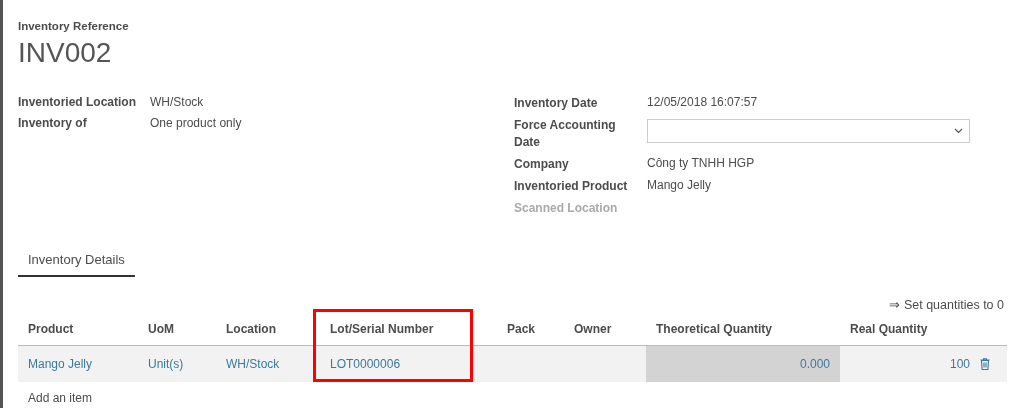 This screenshot has width=1024, height=408. I want to click on table-cell: Mango Jelly, so click(78, 364).